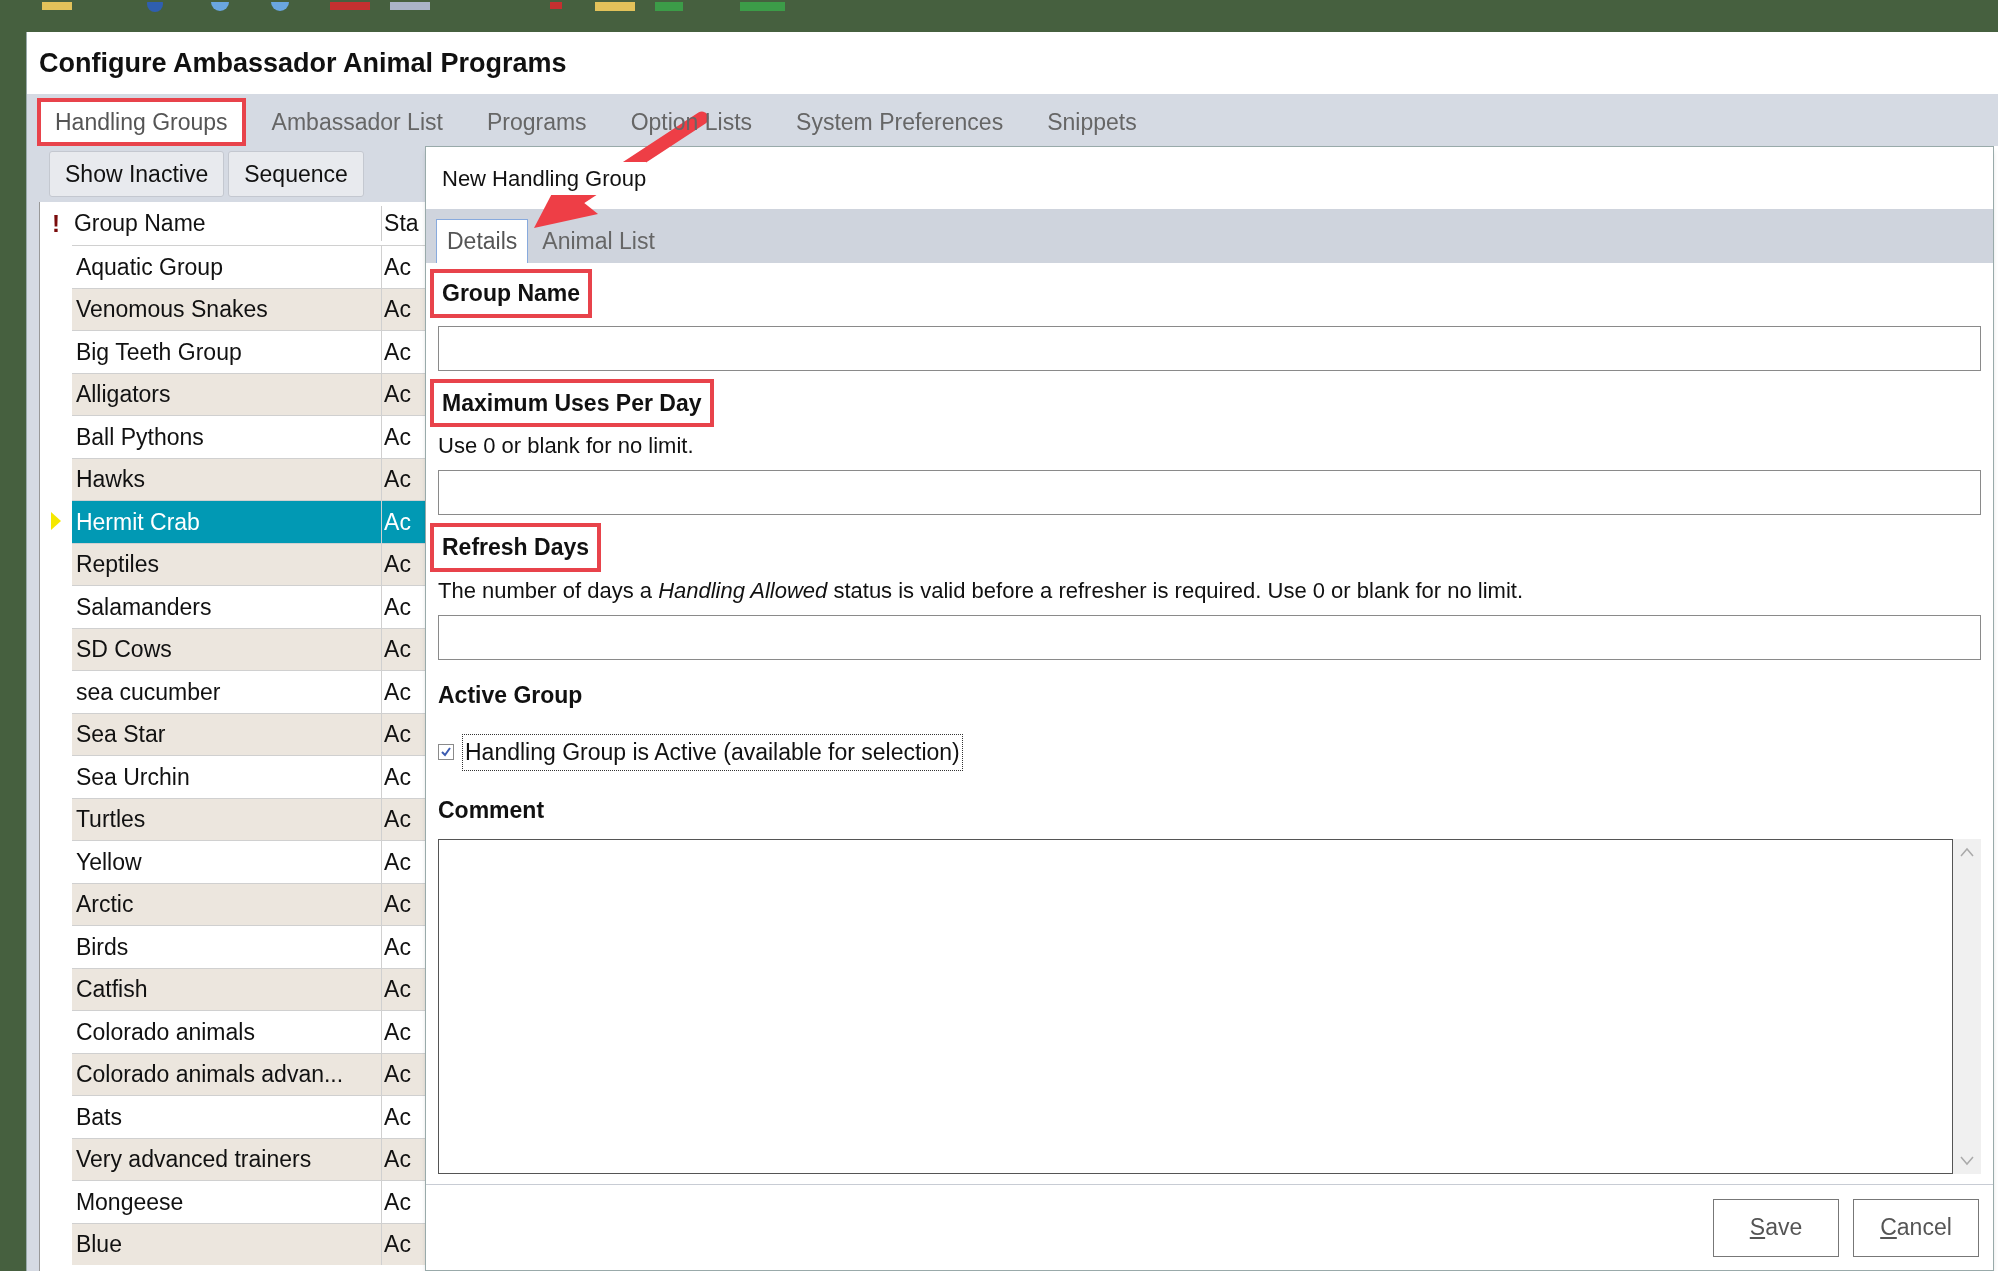 The height and width of the screenshot is (1271, 1998). I want to click on table-cell: Sea Star, so click(226, 733).